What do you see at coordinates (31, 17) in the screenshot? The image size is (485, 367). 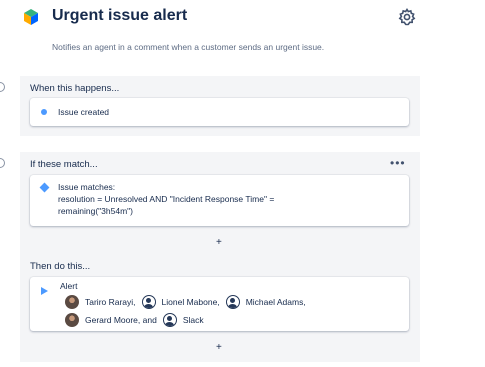 I see `automation-rule-icon` at bounding box center [31, 17].